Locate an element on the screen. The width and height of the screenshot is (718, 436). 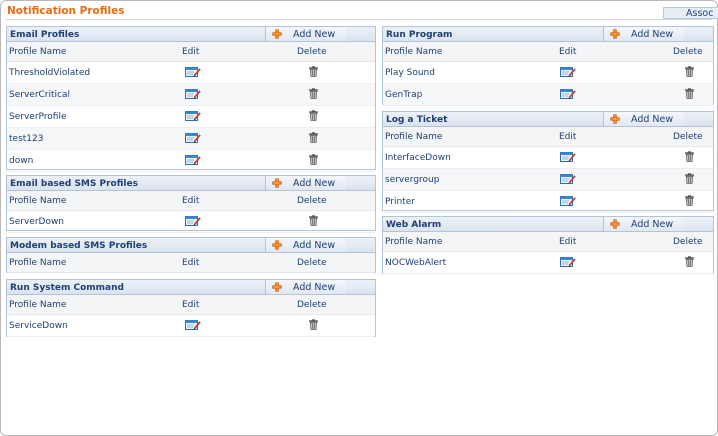
table-row: ServiceDown is located at coordinates (191, 326).